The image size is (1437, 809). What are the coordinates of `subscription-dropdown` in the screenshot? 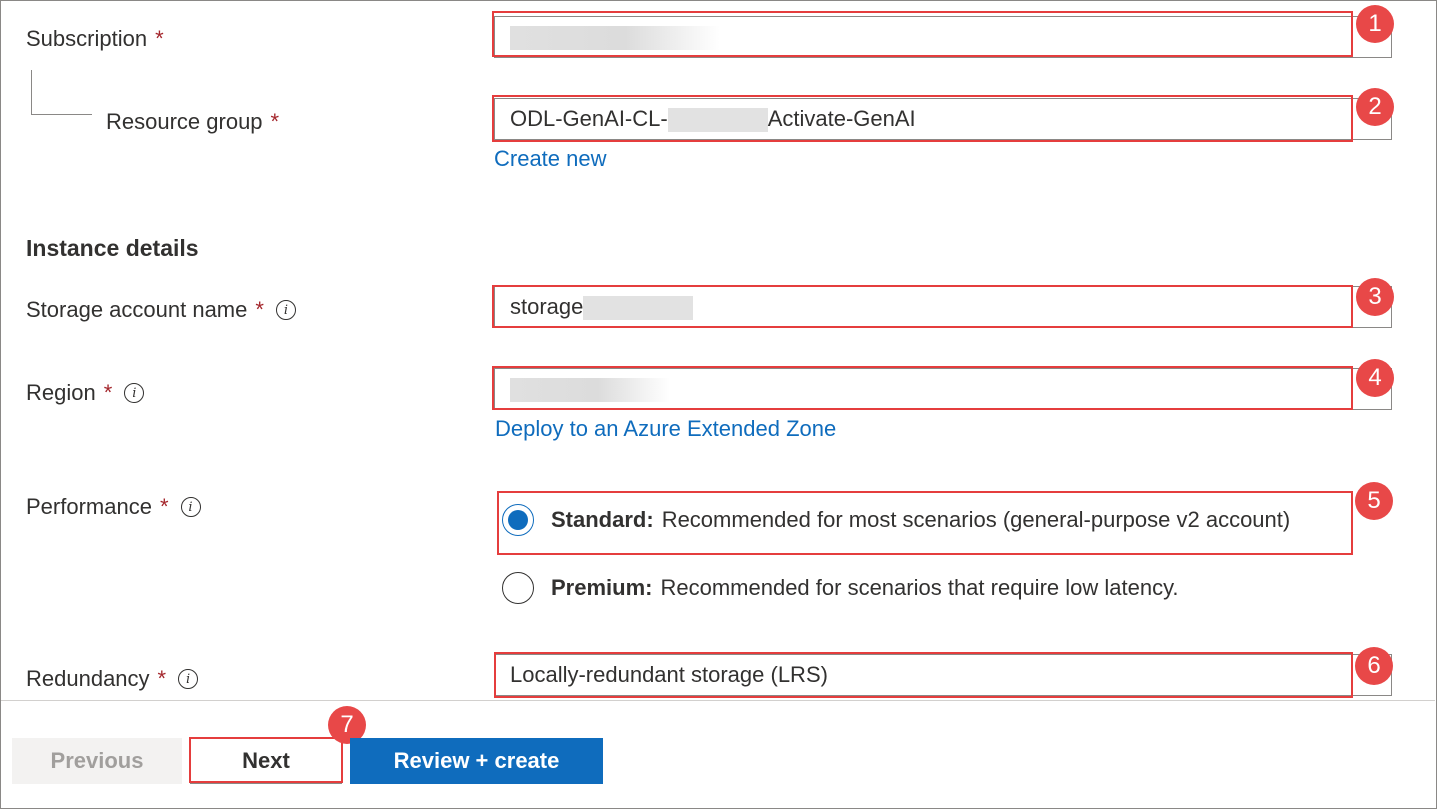 It's located at (943, 37).